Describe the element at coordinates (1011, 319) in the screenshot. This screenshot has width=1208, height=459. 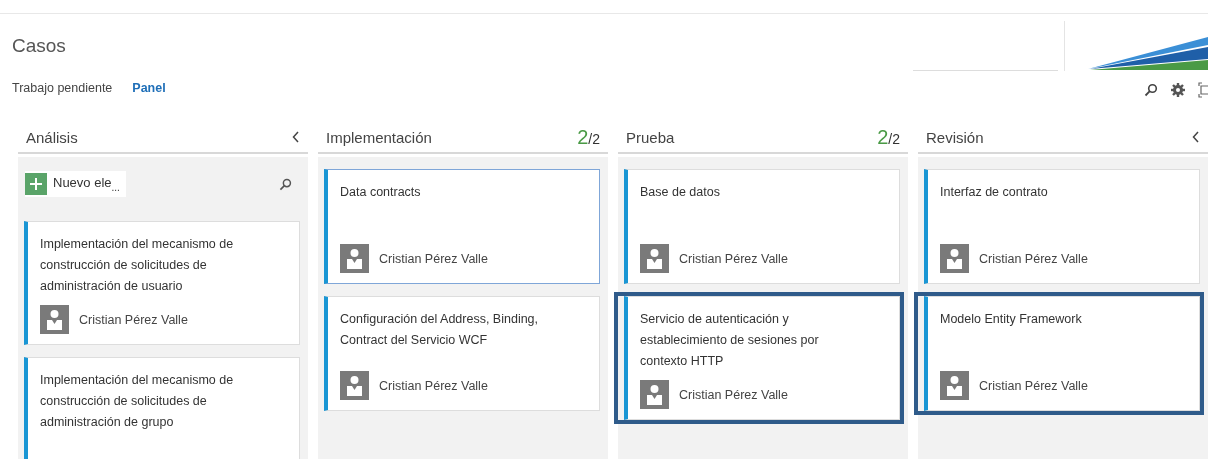
I see `card-title: Modelo Entity Framework` at that location.